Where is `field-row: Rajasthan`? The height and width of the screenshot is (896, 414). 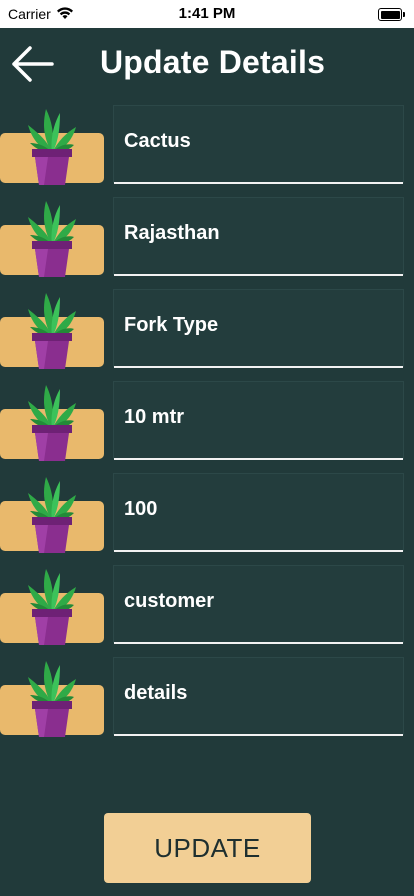
field-row: Rajasthan is located at coordinates (207, 241).